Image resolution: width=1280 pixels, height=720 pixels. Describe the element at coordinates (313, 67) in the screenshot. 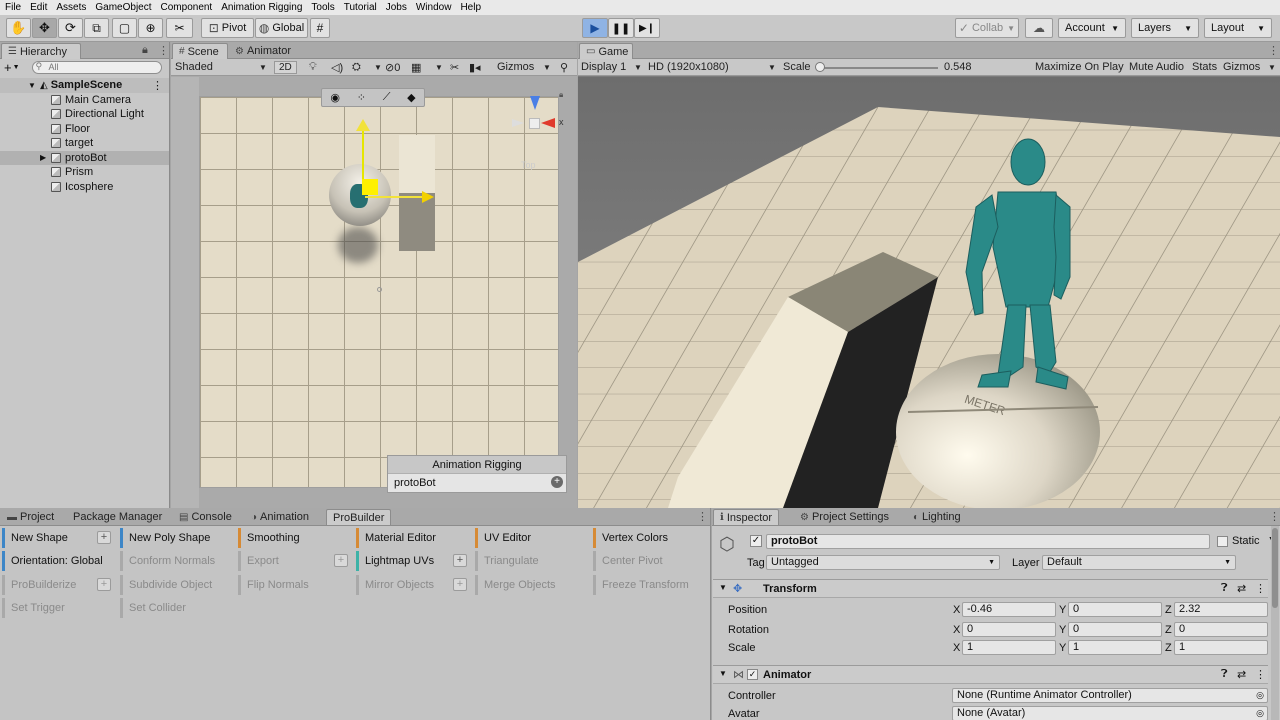

I see `light-icon: 💡︎` at that location.